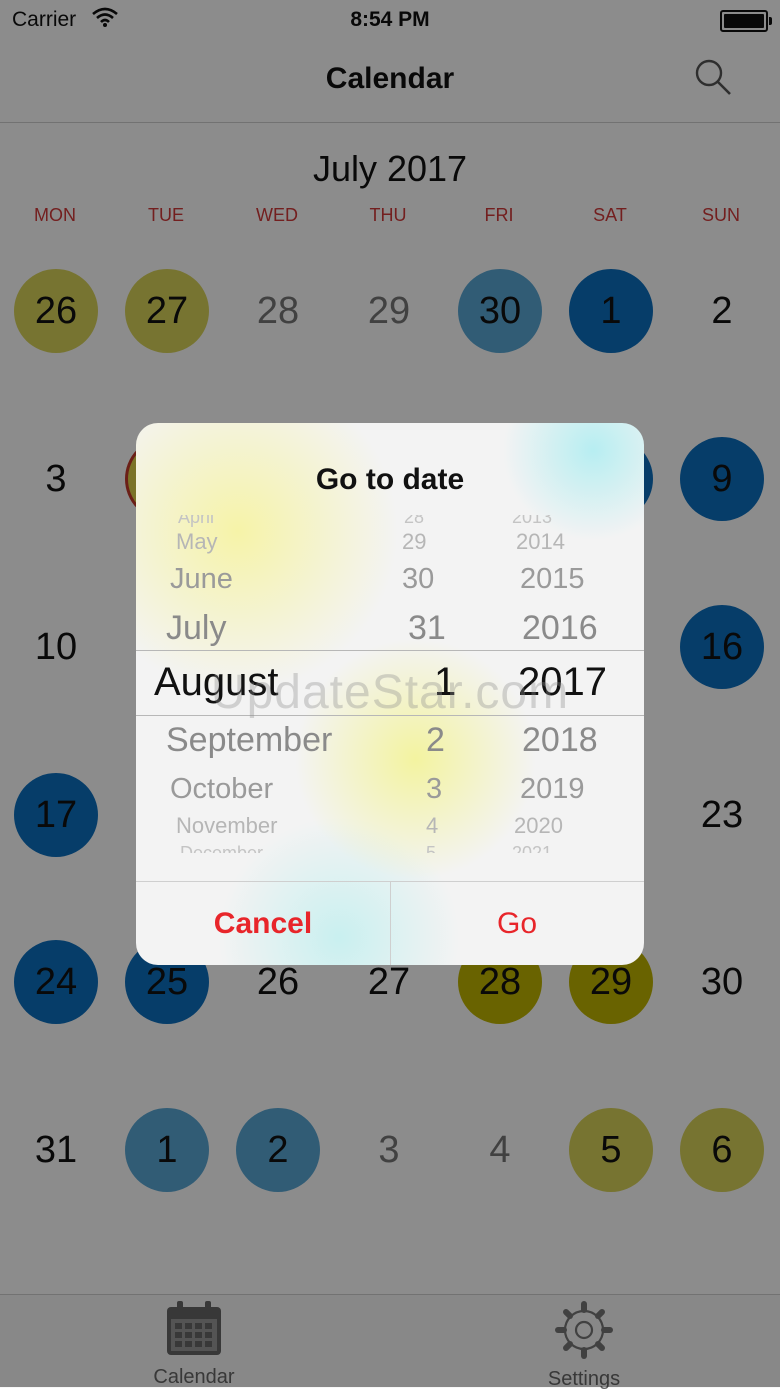 The image size is (780, 1391). What do you see at coordinates (197, 541) in the screenshot?
I see `picker-month: May` at bounding box center [197, 541].